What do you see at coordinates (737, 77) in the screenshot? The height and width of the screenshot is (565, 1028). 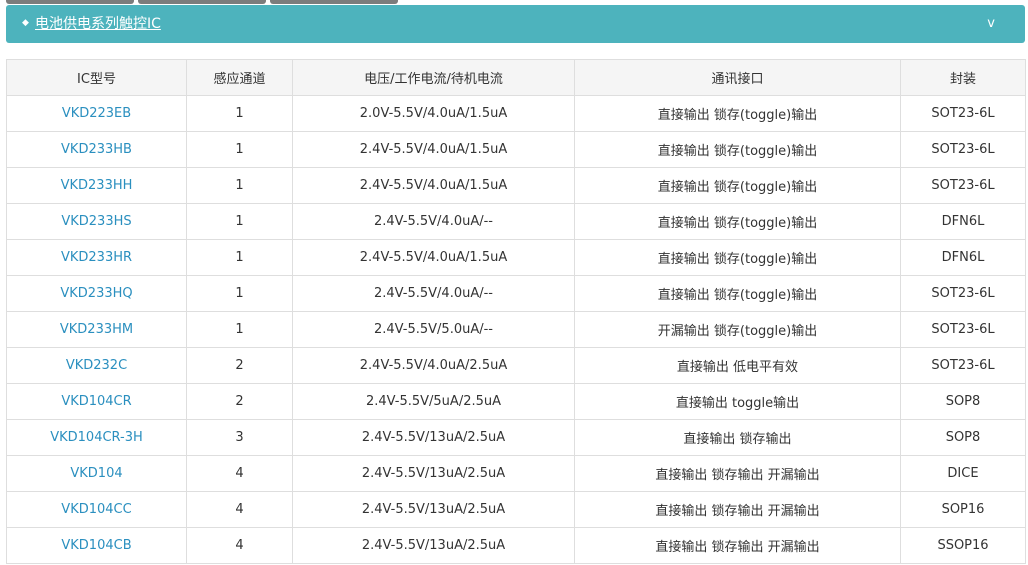 I see `column-header-interface: 通讯接口` at bounding box center [737, 77].